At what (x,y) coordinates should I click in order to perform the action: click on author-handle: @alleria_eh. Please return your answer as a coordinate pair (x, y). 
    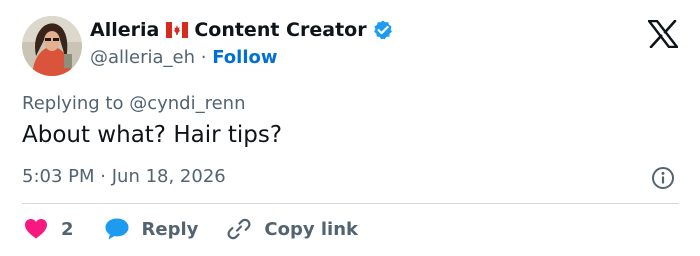
    Looking at the image, I should click on (142, 57).